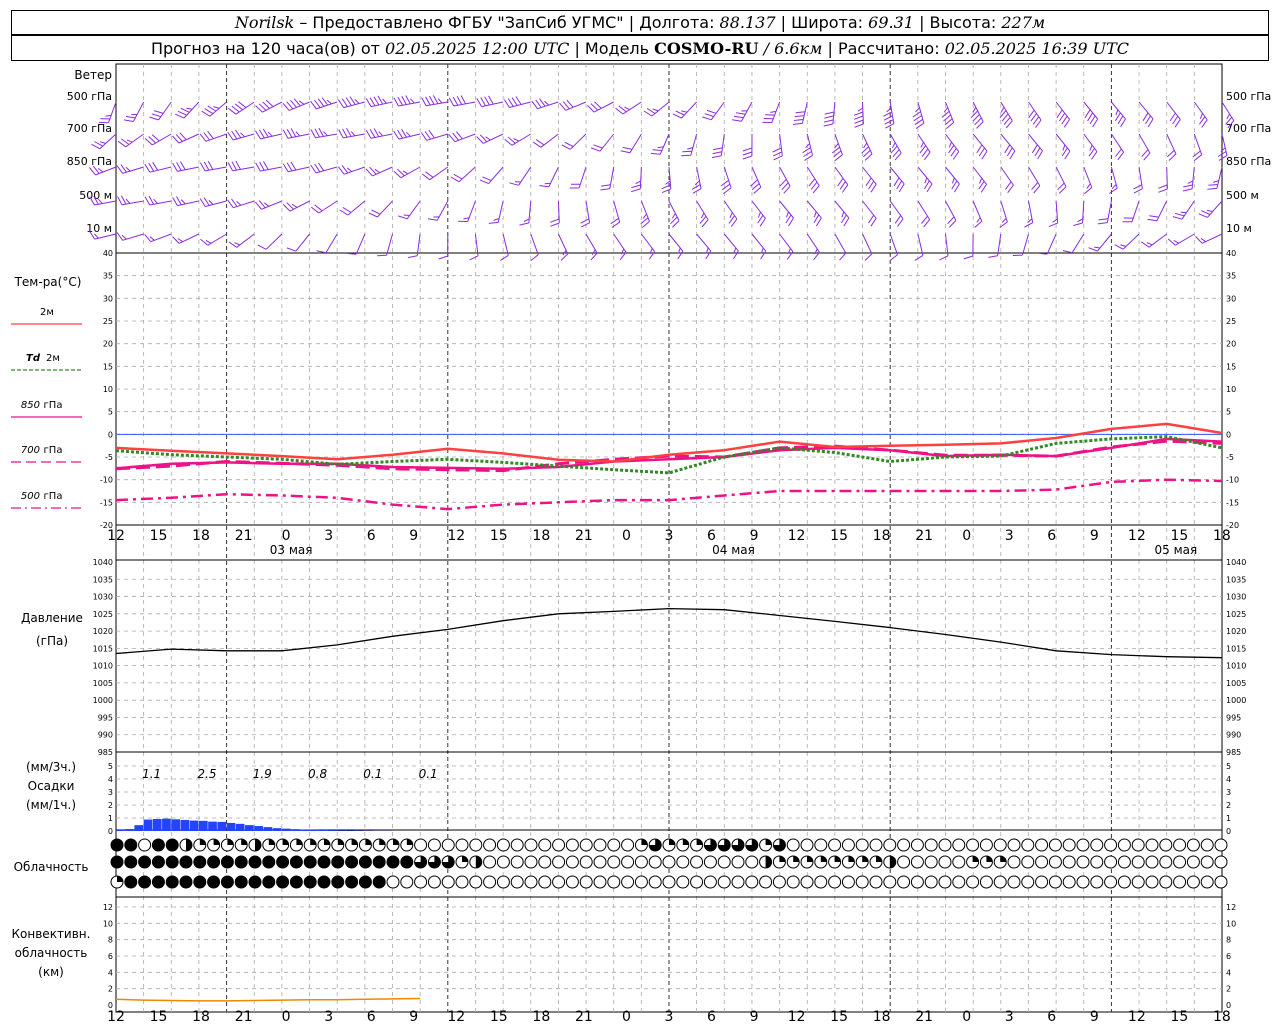  Describe the element at coordinates (1233, 717) in the screenshot. I see `pressure-tick-label-right: 995` at that location.